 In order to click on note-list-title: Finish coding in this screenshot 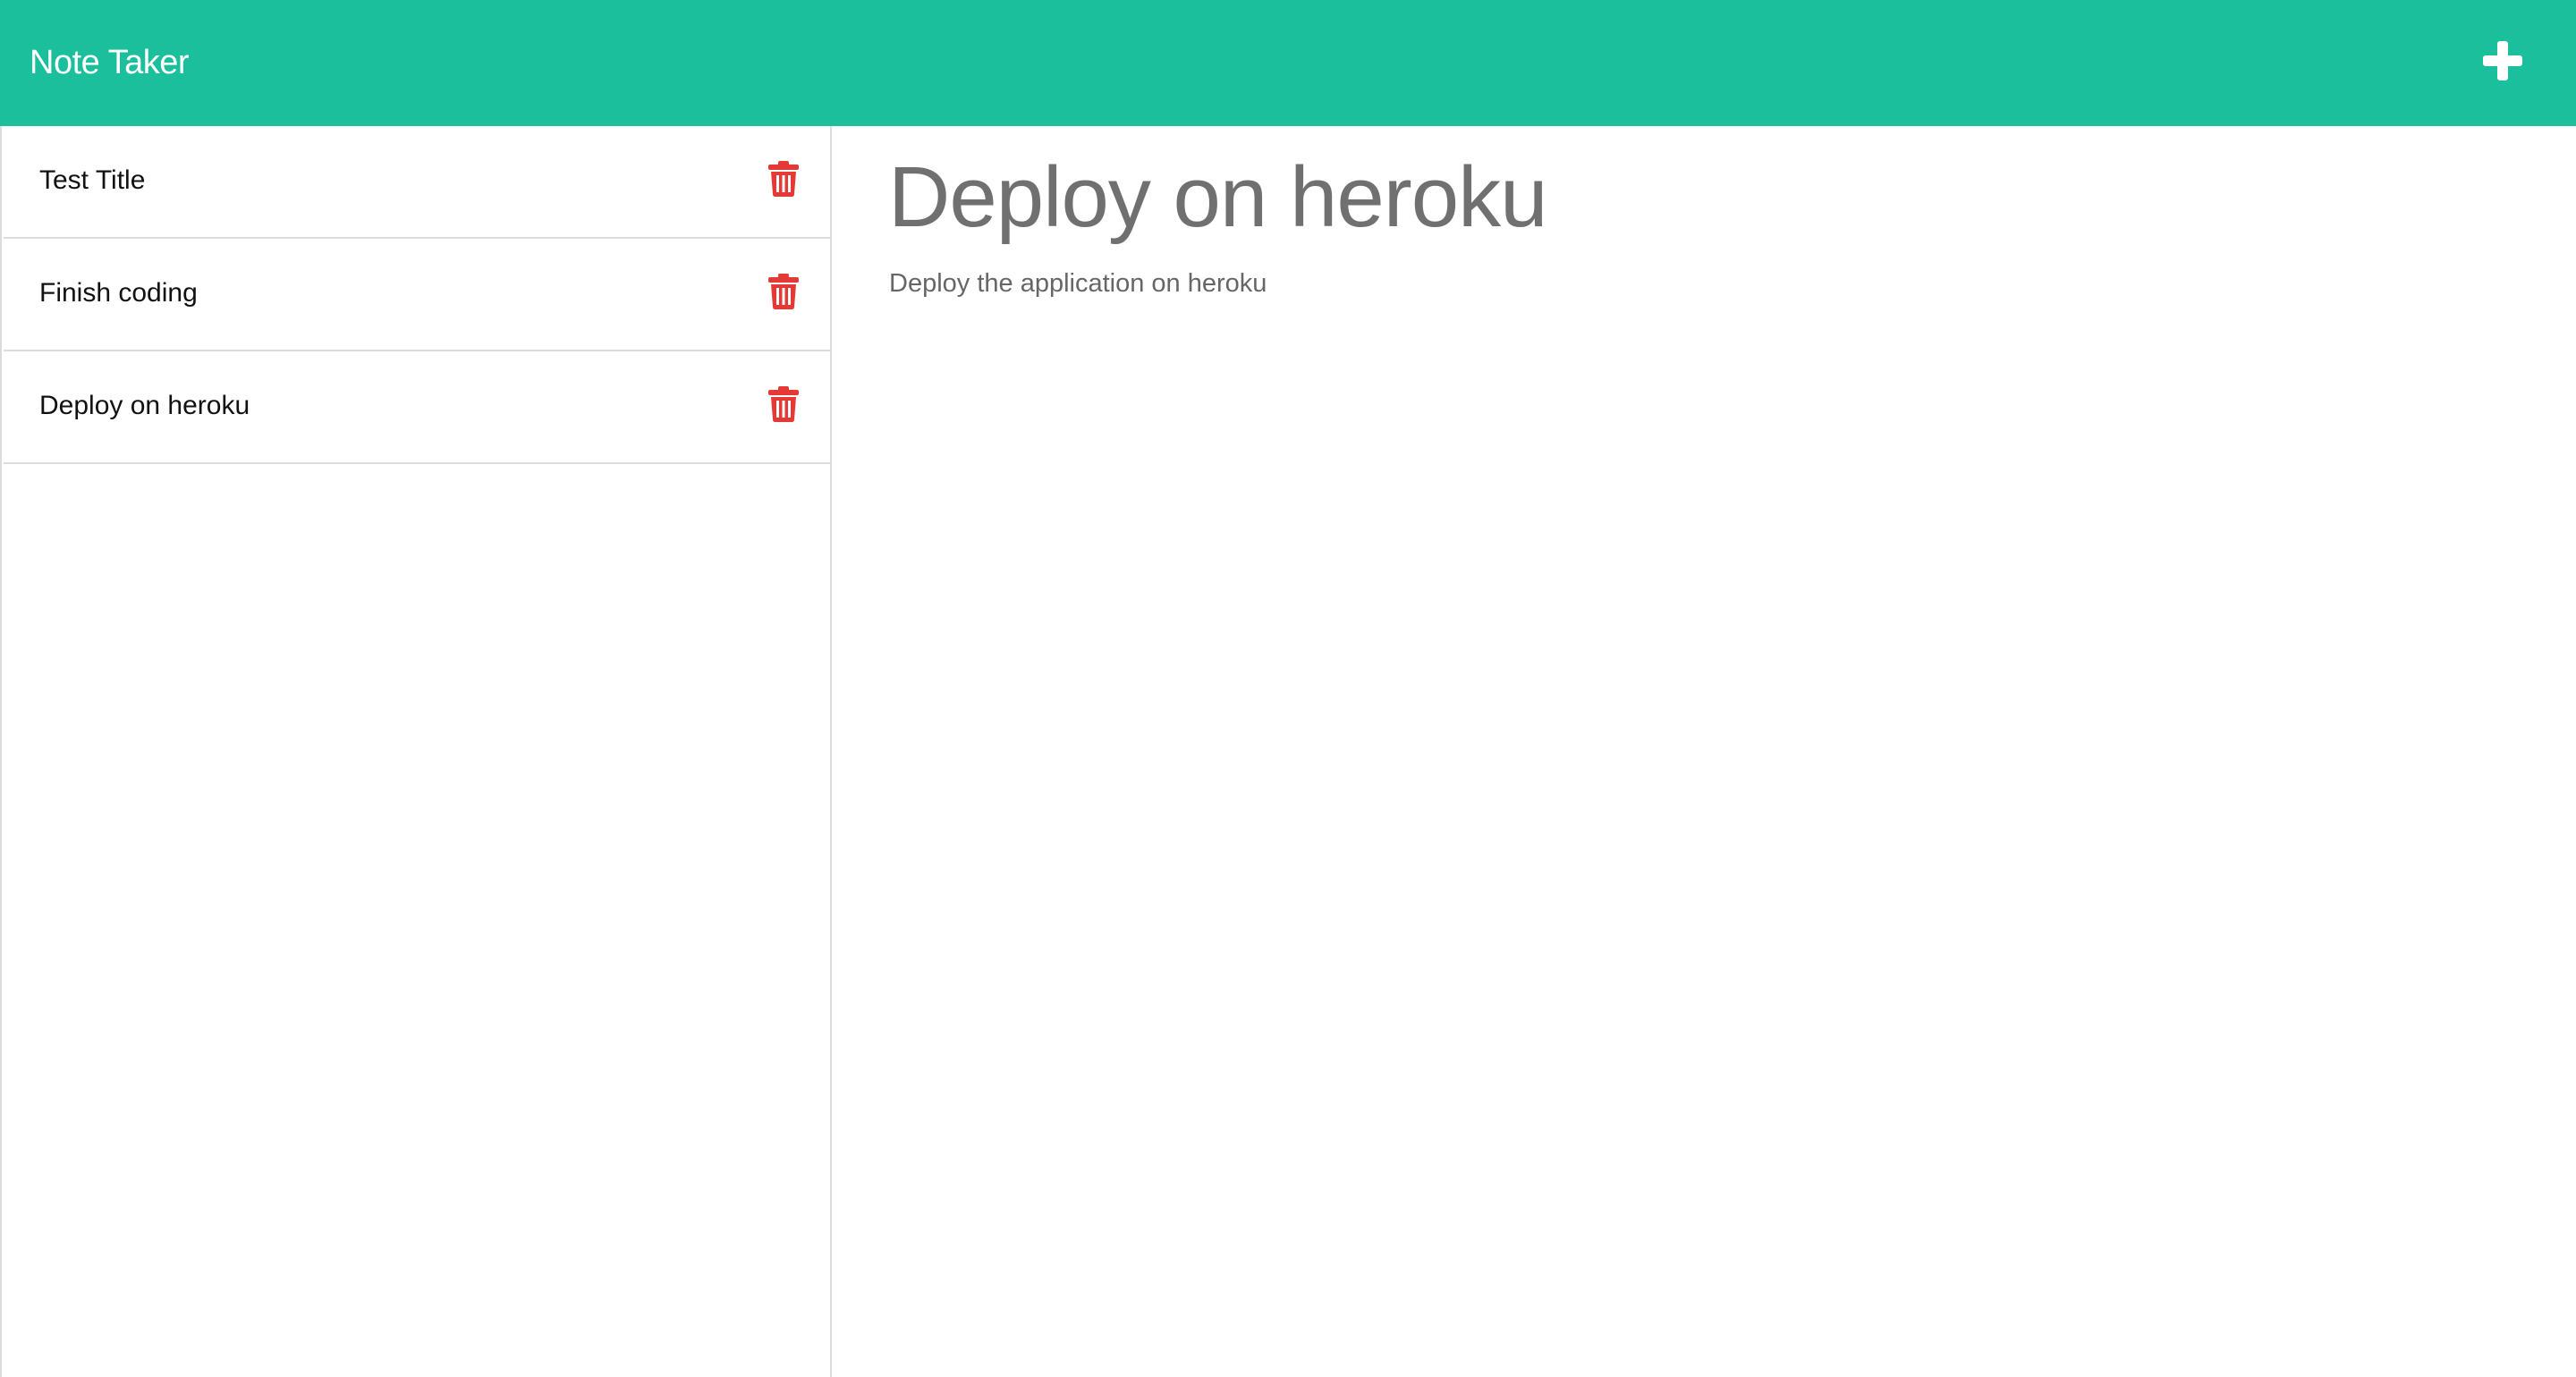, I will do `click(118, 293)`.